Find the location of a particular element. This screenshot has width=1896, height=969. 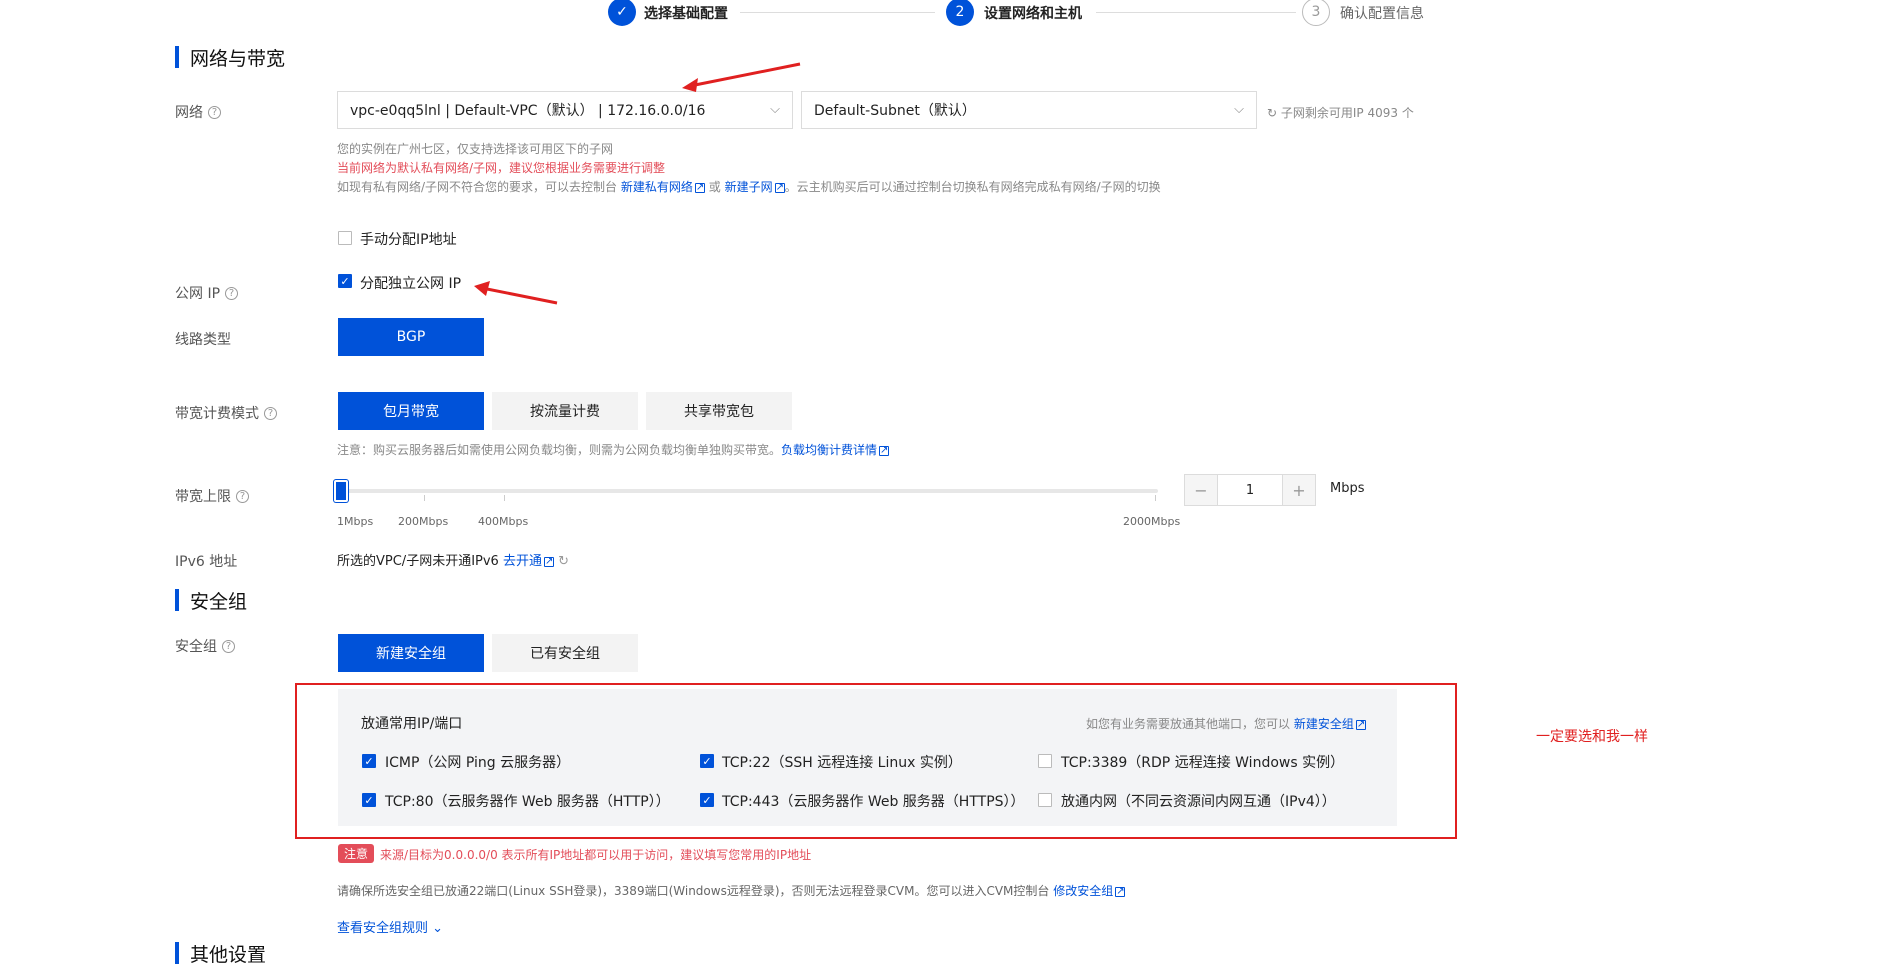

port-panel-title: 放通常用IP/端口 is located at coordinates (412, 724).